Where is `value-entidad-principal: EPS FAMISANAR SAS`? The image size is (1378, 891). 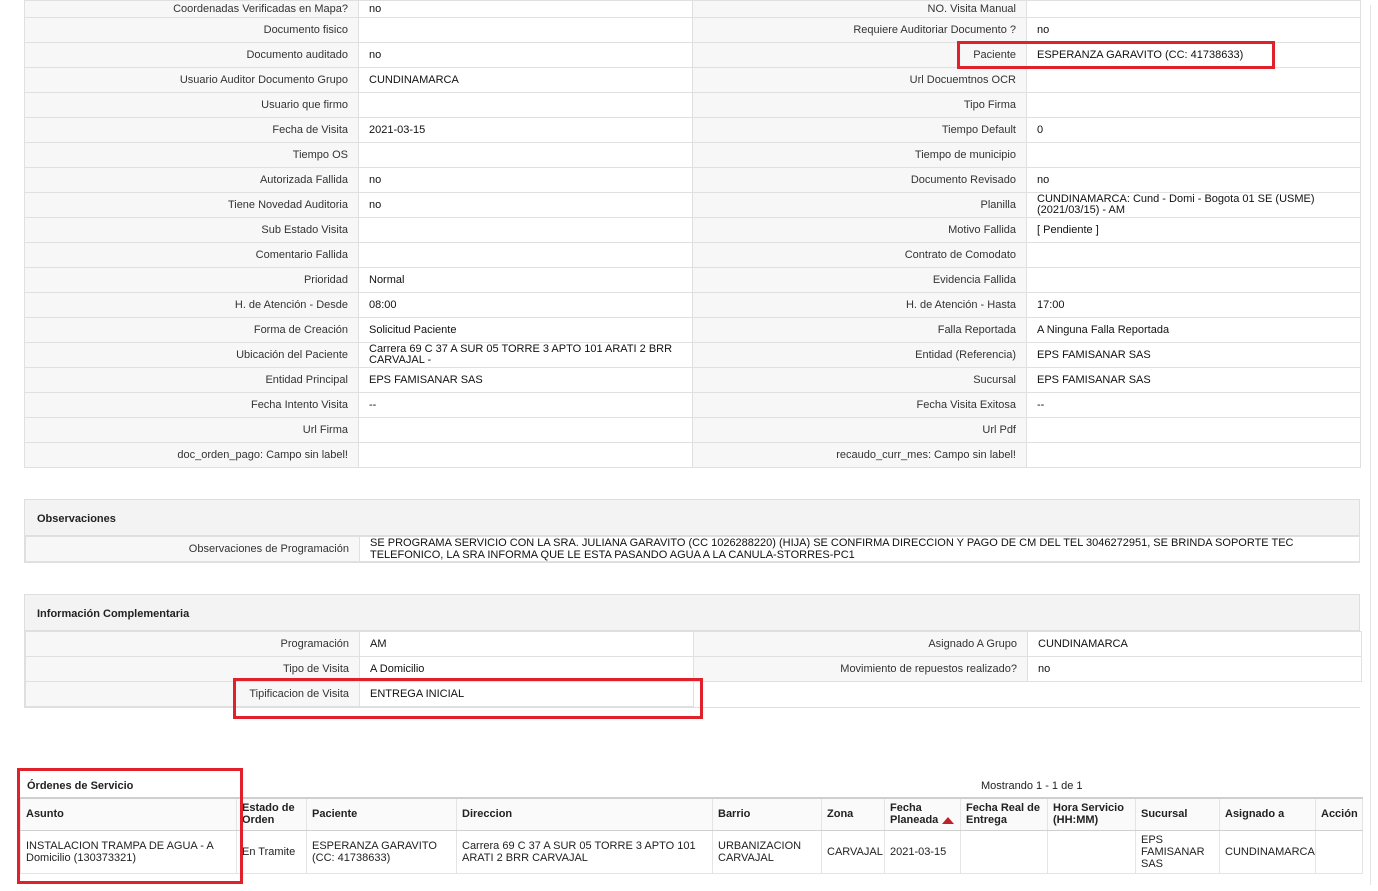
value-entidad-principal: EPS FAMISANAR SAS is located at coordinates (525, 380).